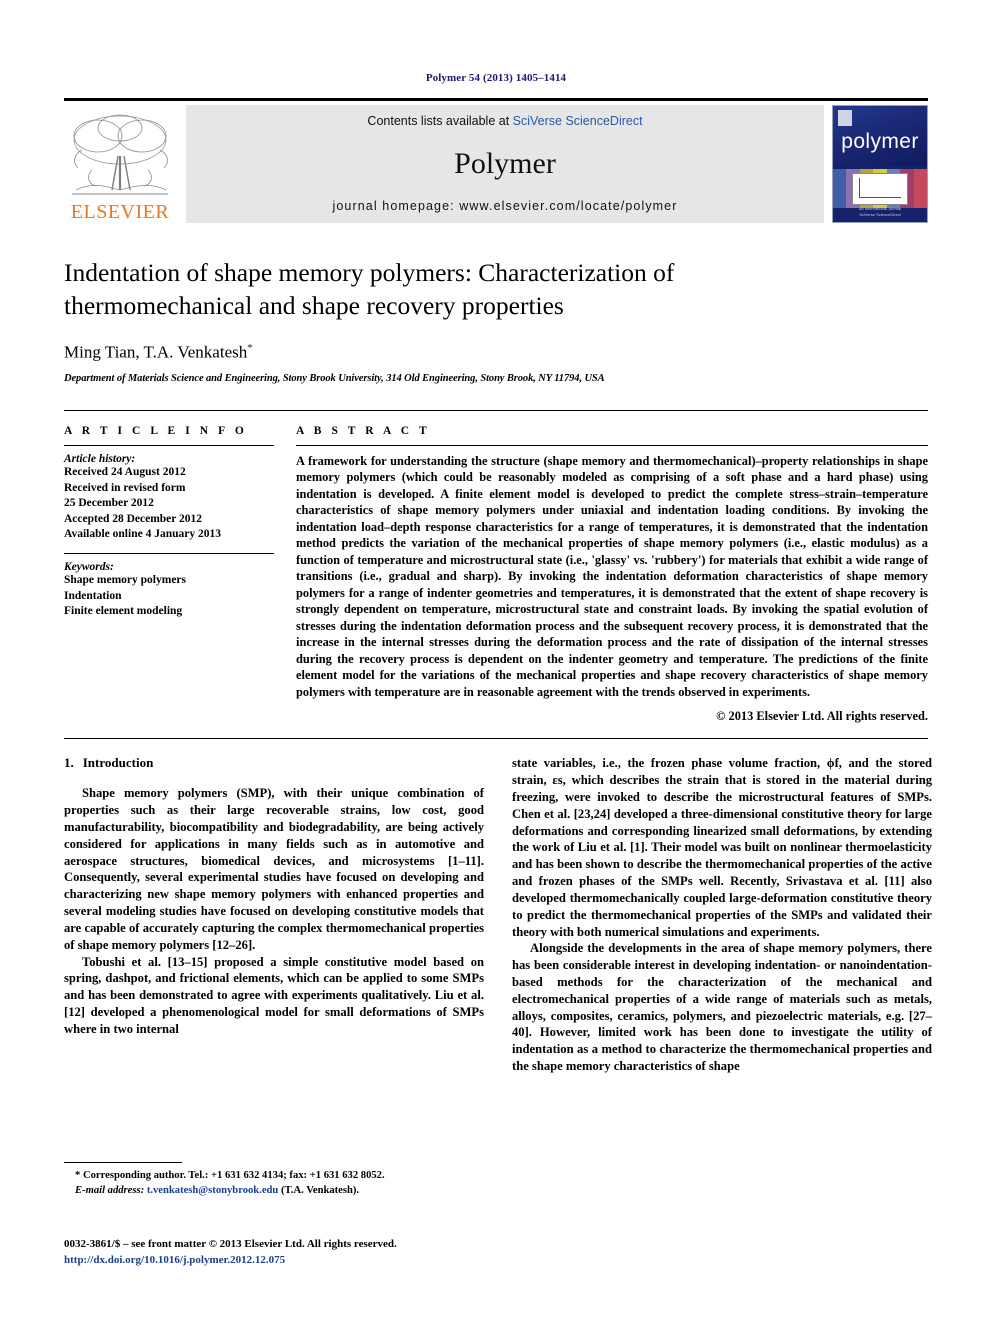  What do you see at coordinates (89, 567) in the screenshot?
I see `keywords-label: Keywords:` at bounding box center [89, 567].